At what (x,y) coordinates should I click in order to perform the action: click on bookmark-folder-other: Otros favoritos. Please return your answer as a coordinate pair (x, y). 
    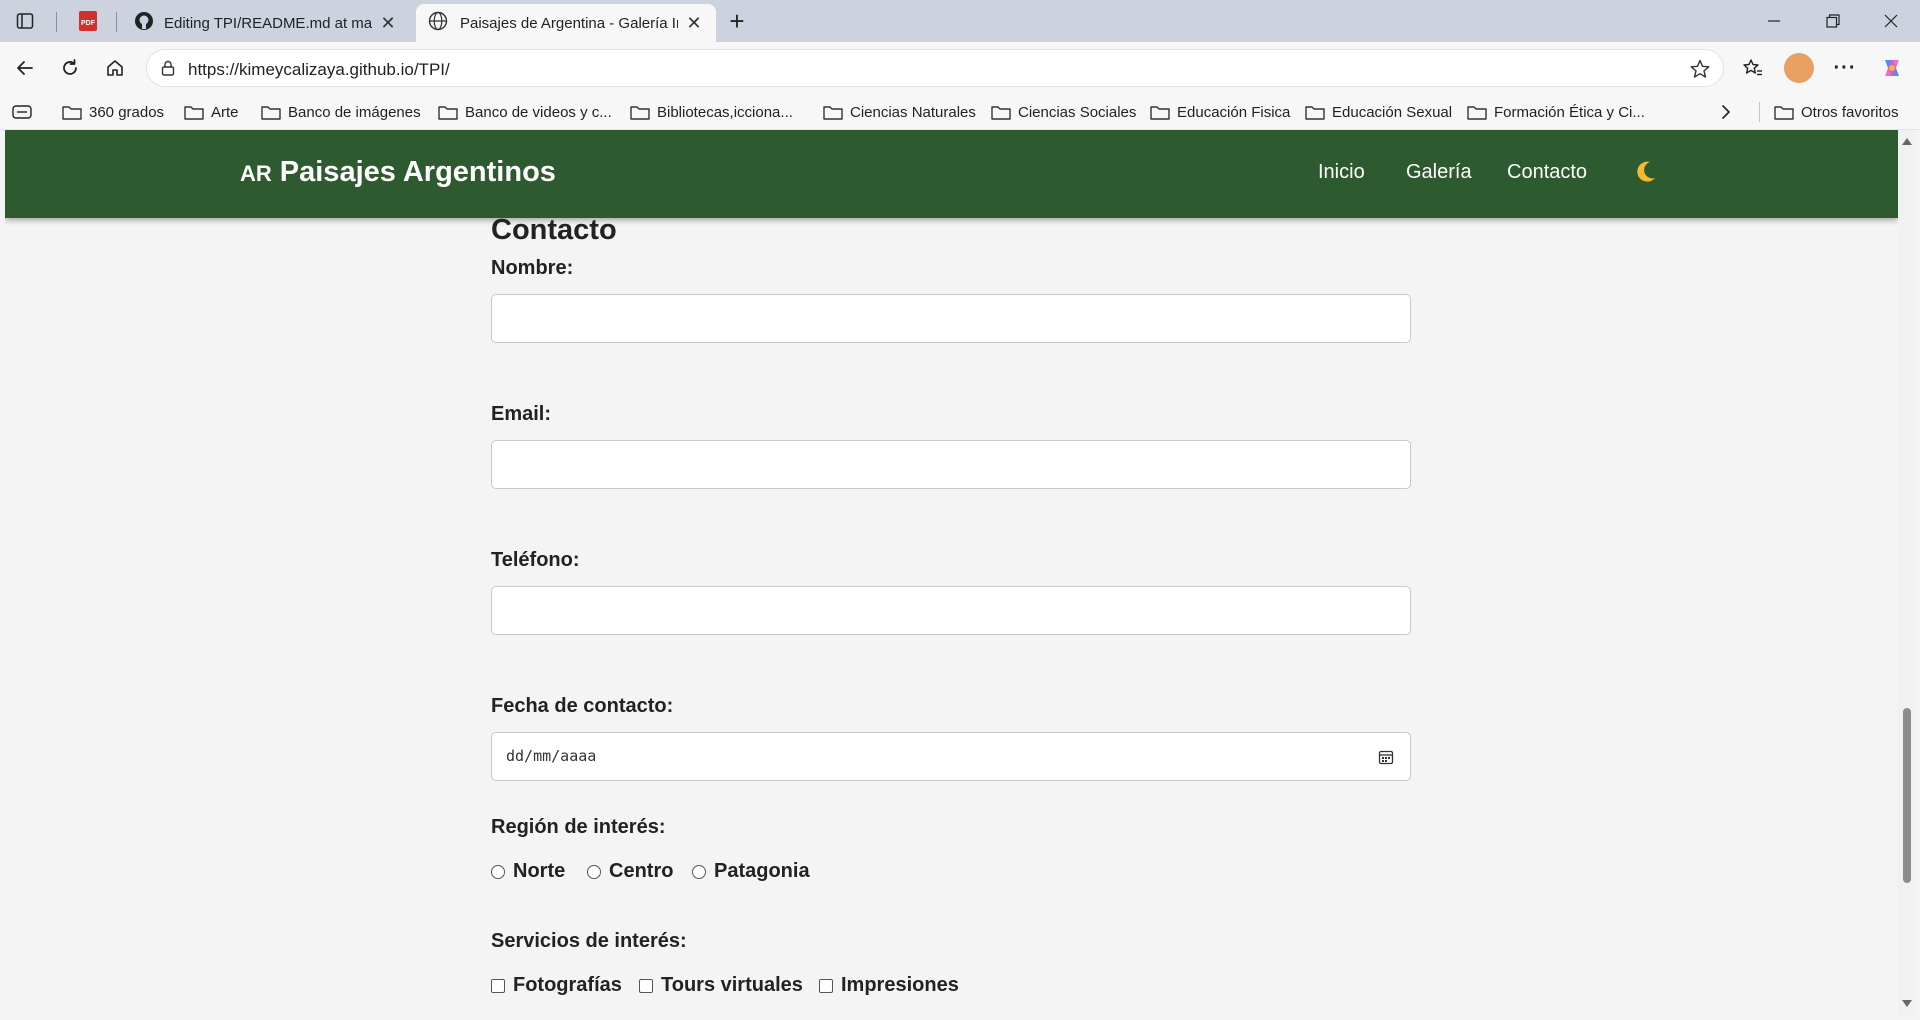
    Looking at the image, I should click on (1836, 112).